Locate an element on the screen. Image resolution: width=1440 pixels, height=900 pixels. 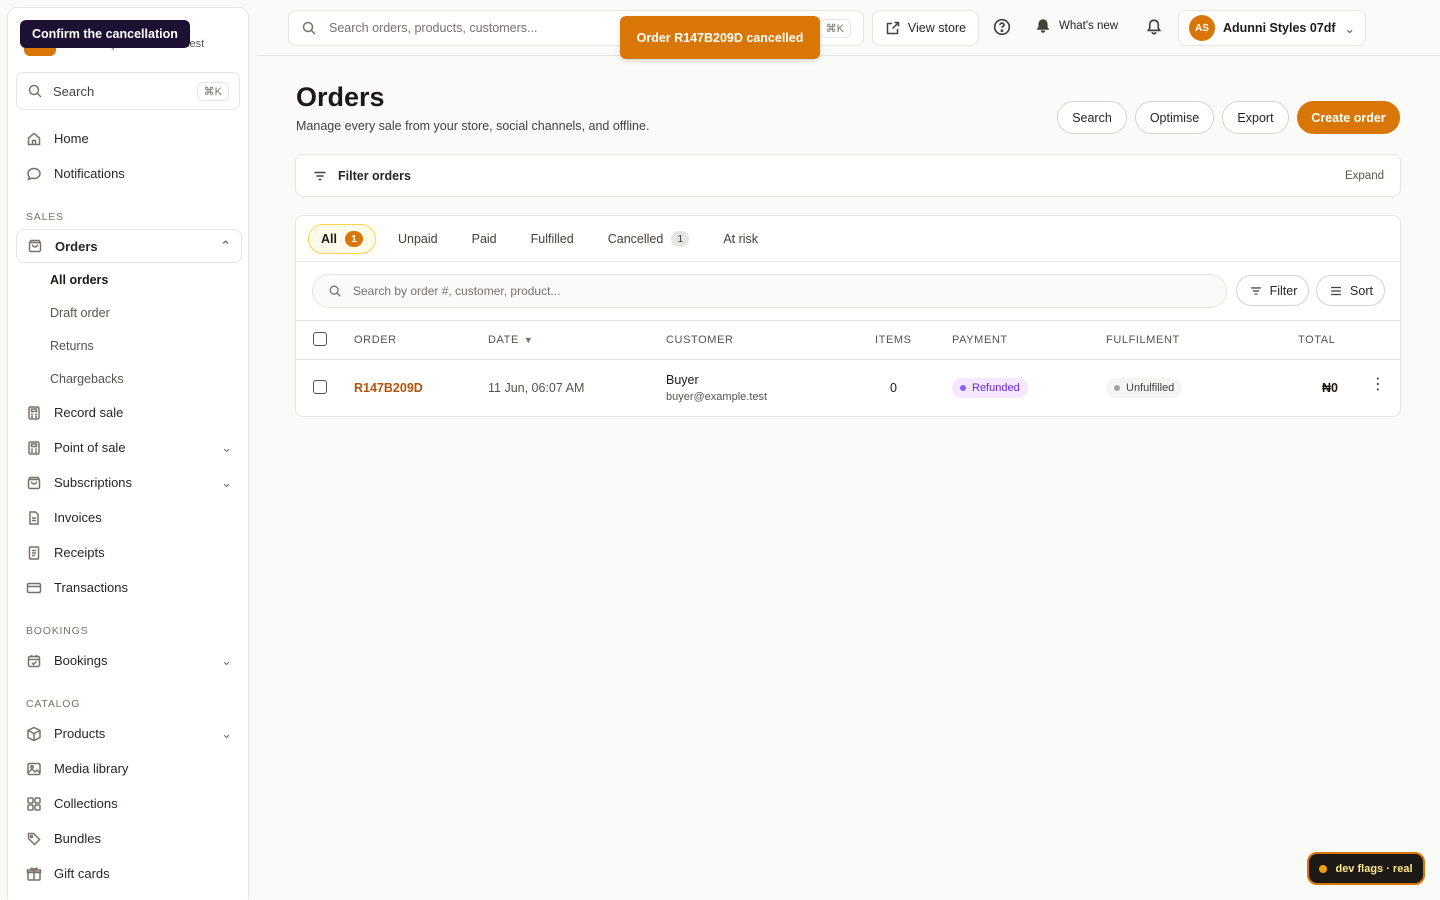
sidebar-item-invoices: Invoices is located at coordinates (129, 517).